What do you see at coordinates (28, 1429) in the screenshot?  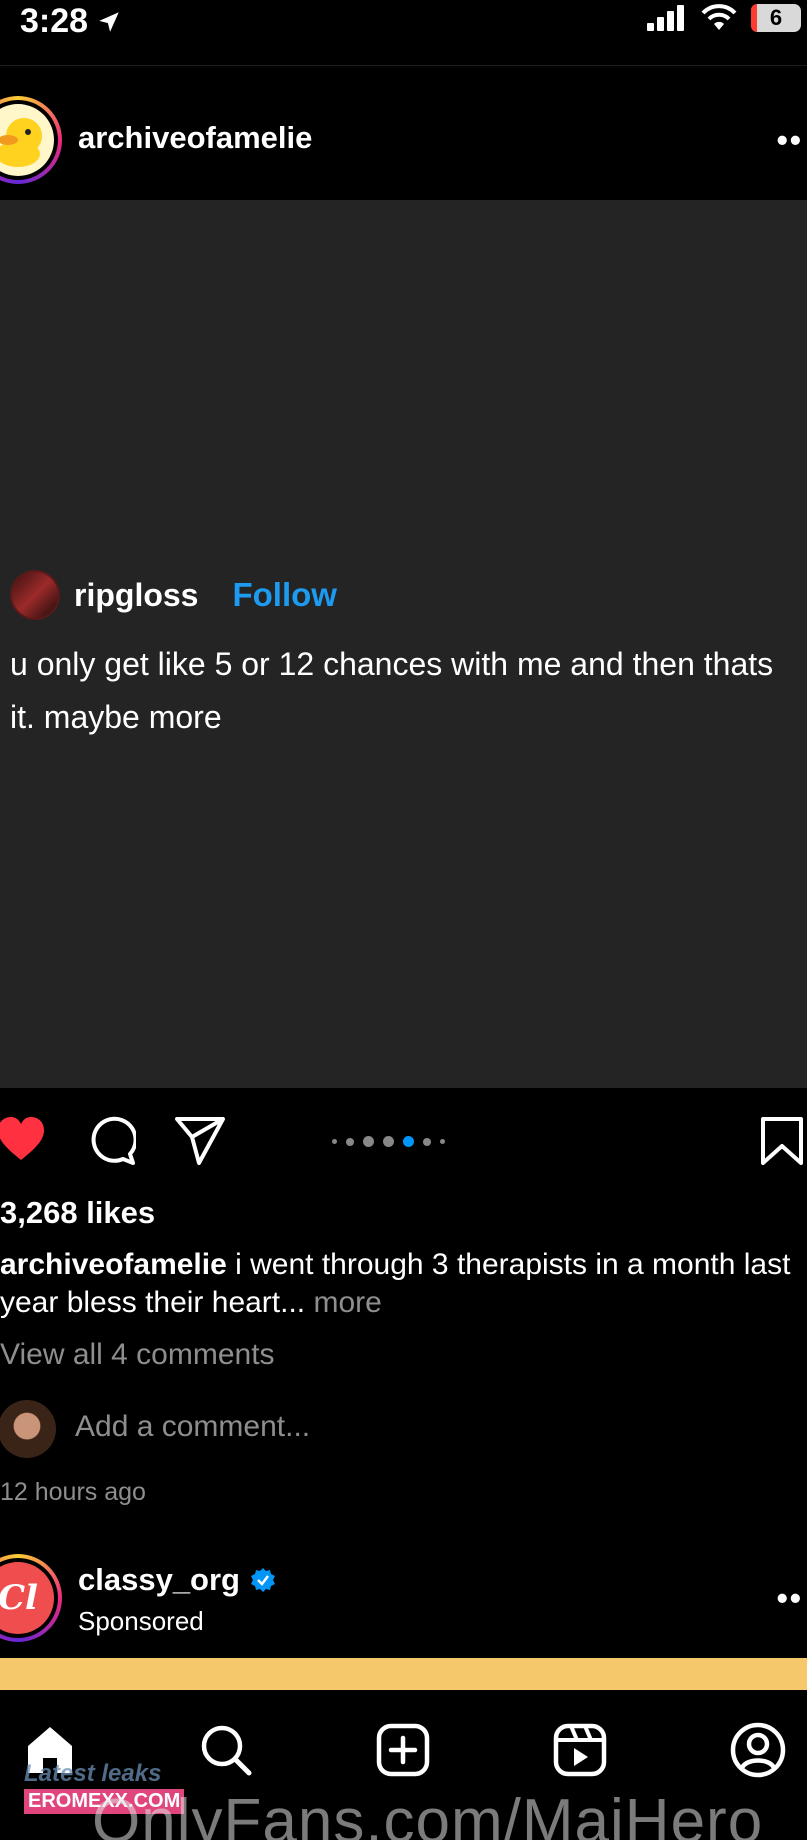 I see `current-user-avatar` at bounding box center [28, 1429].